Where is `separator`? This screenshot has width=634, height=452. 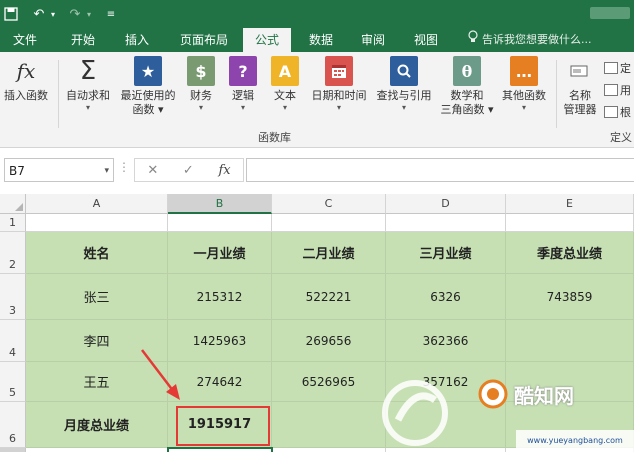
separator is located at coordinates (58, 94).